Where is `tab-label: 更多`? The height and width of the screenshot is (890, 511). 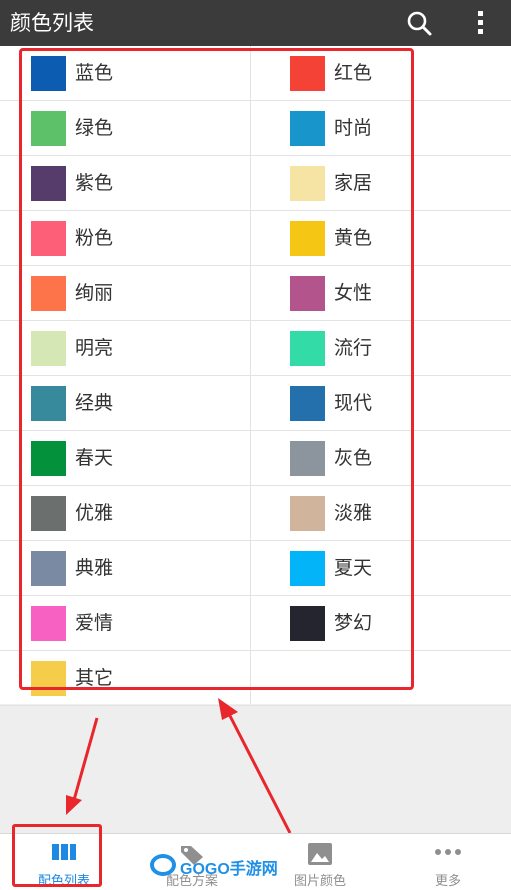
tab-label: 更多 is located at coordinates (447, 881).